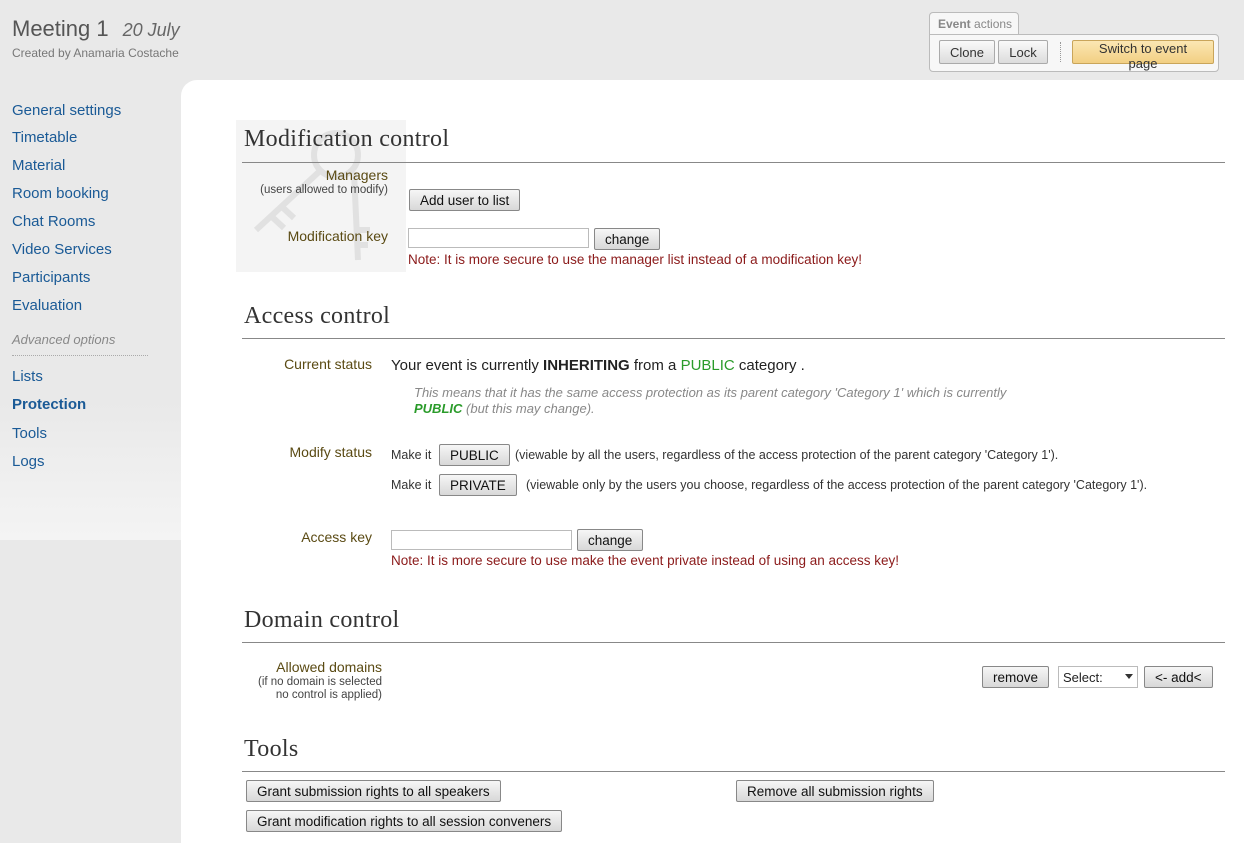  Describe the element at coordinates (835, 791) in the screenshot. I see `remove-submission-rights-button: Remove all submission rights` at that location.